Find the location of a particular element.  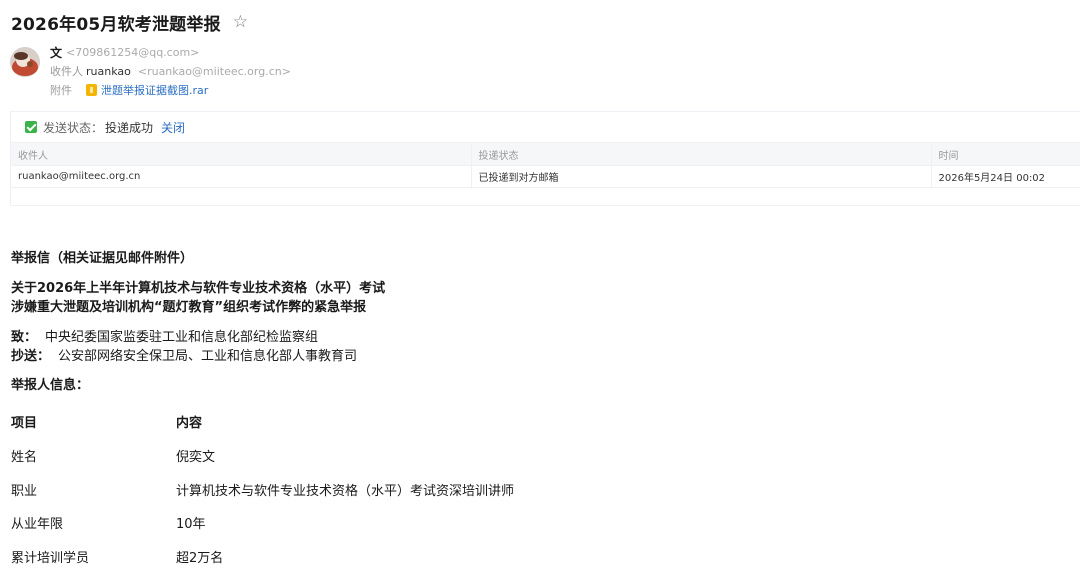

letter-subject-line-1: 关于2026年上半年计算机技术与软件专业技术资格（水平）考试 is located at coordinates (198, 288).